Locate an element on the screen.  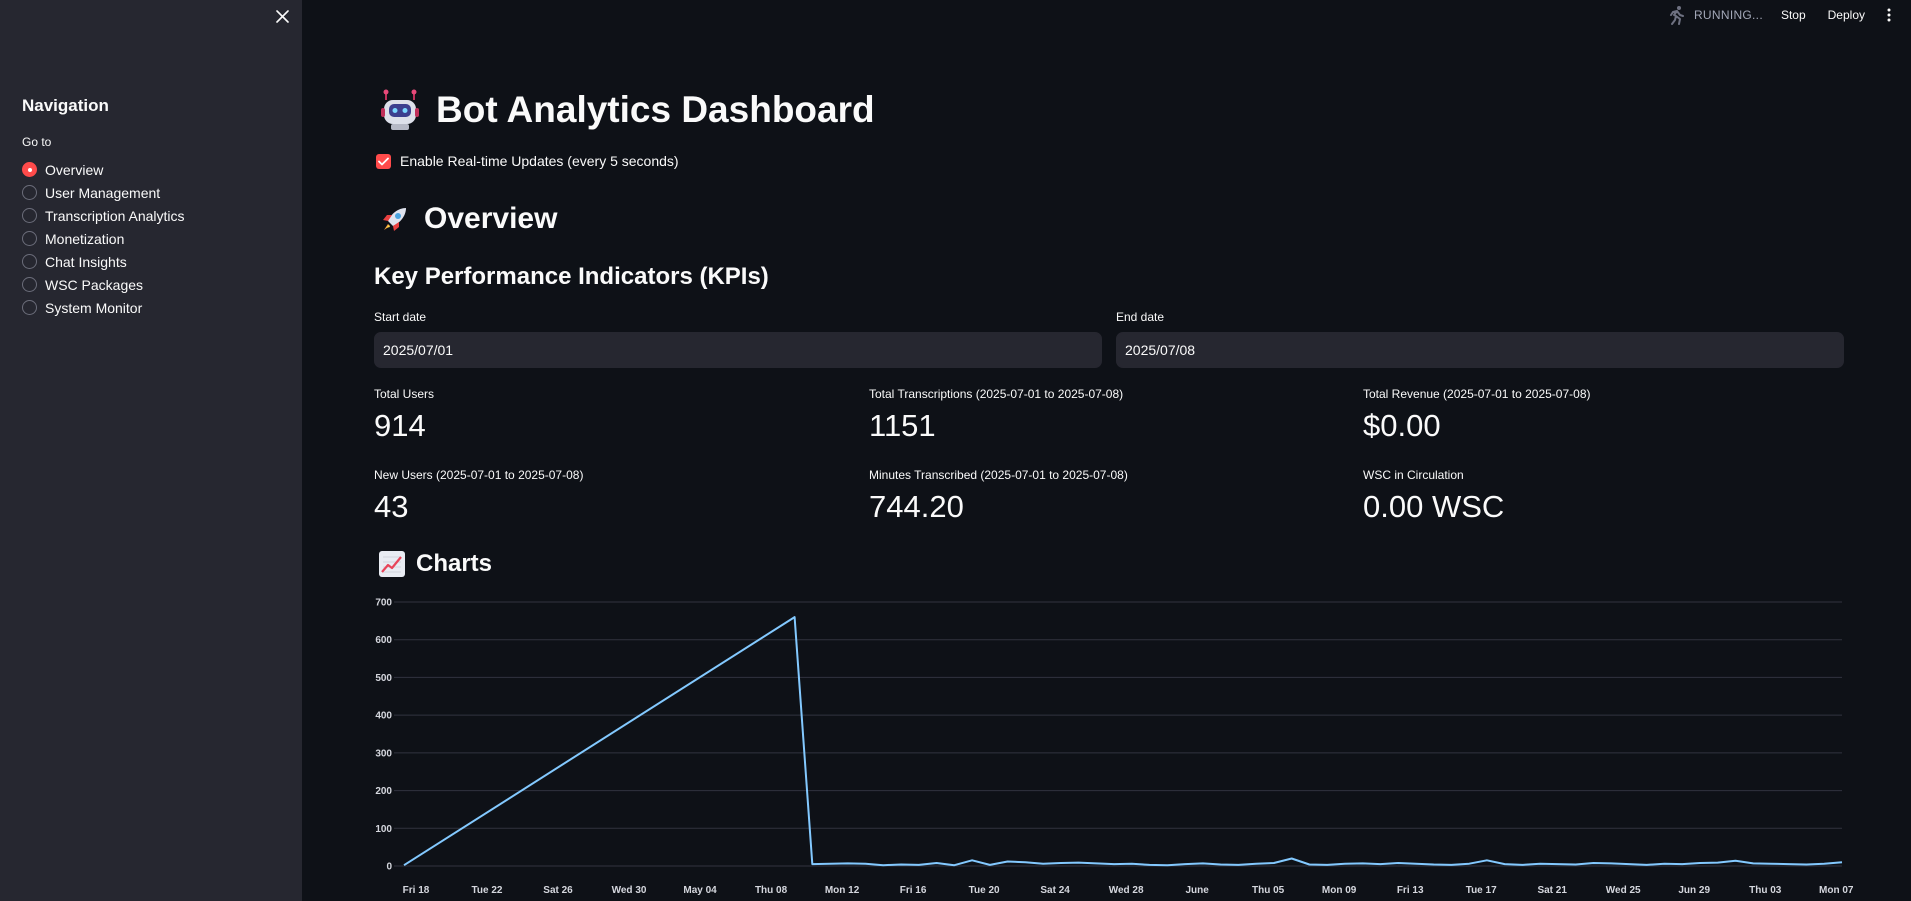
x-tick-label: May 04 is located at coordinates (700, 890).